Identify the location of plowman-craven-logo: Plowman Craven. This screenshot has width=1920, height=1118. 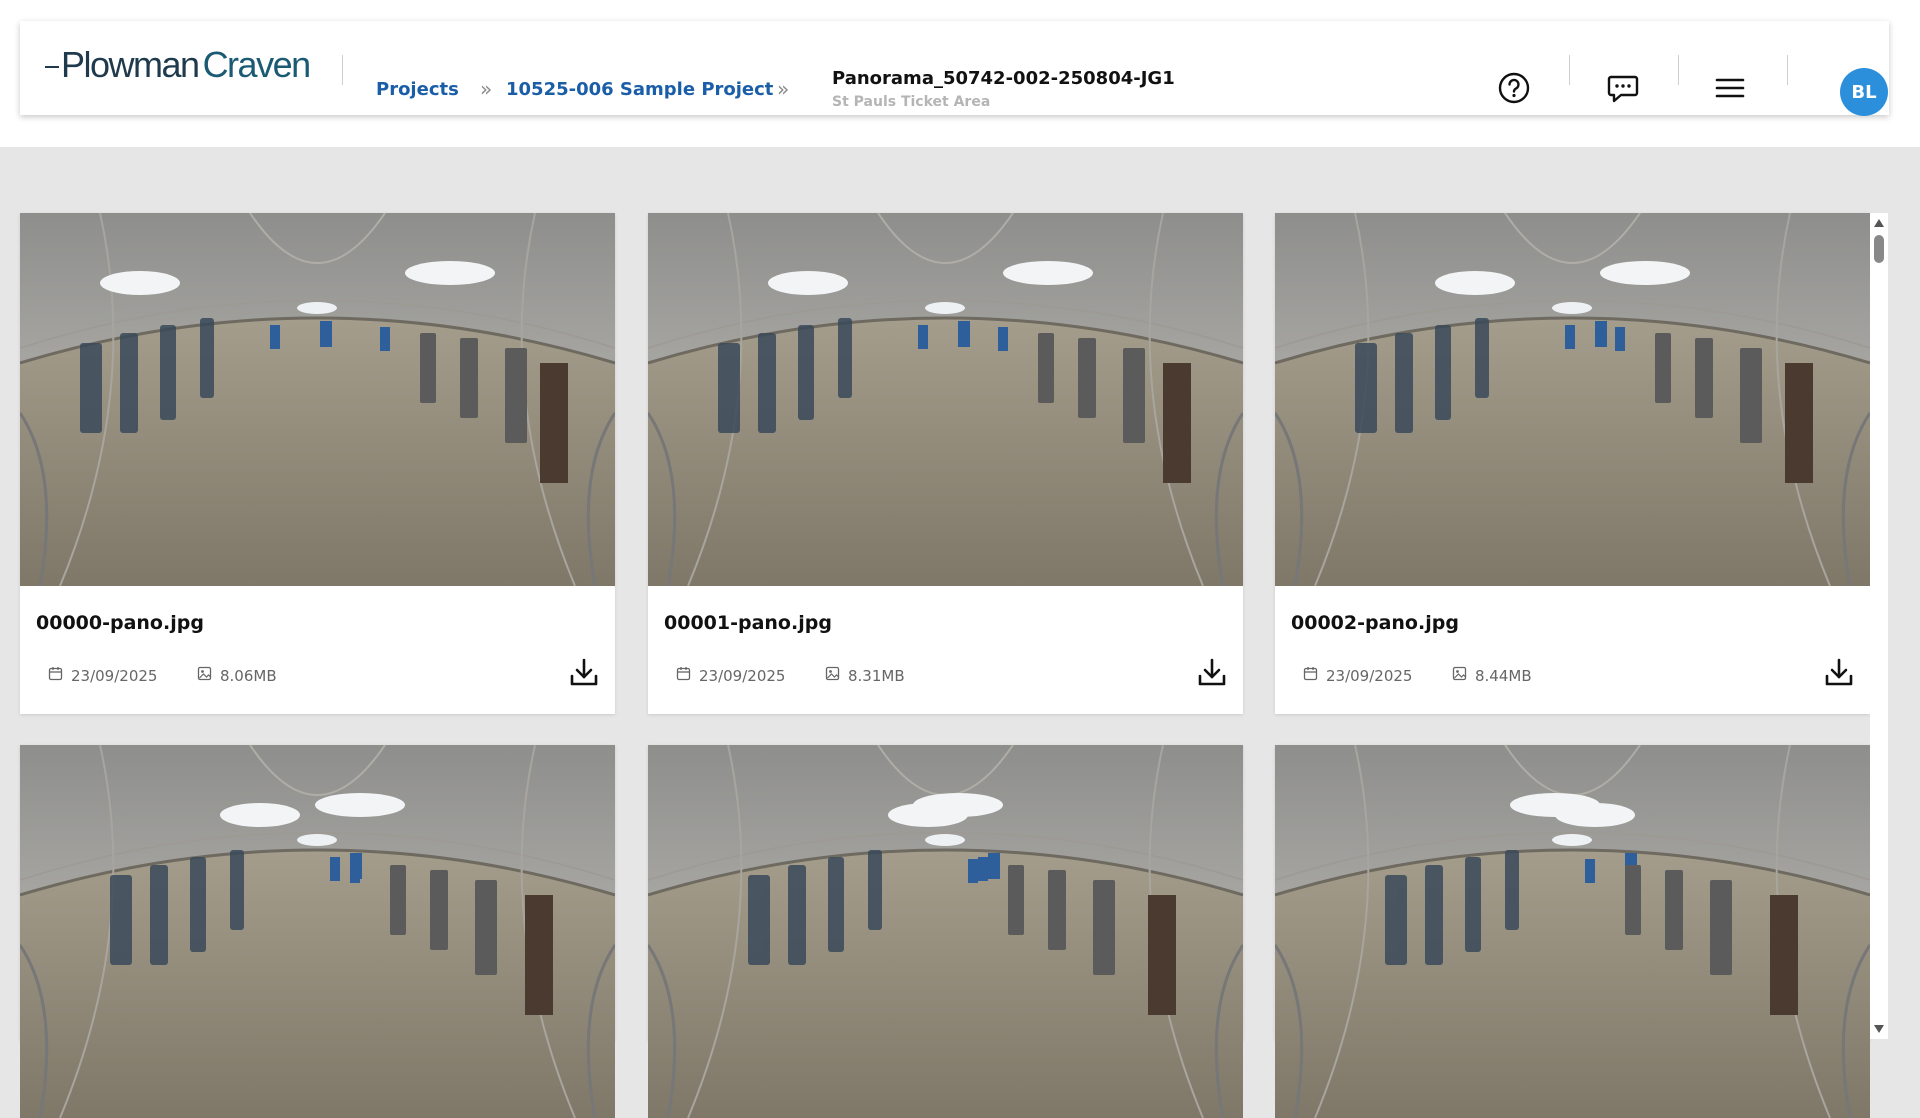
(178, 64).